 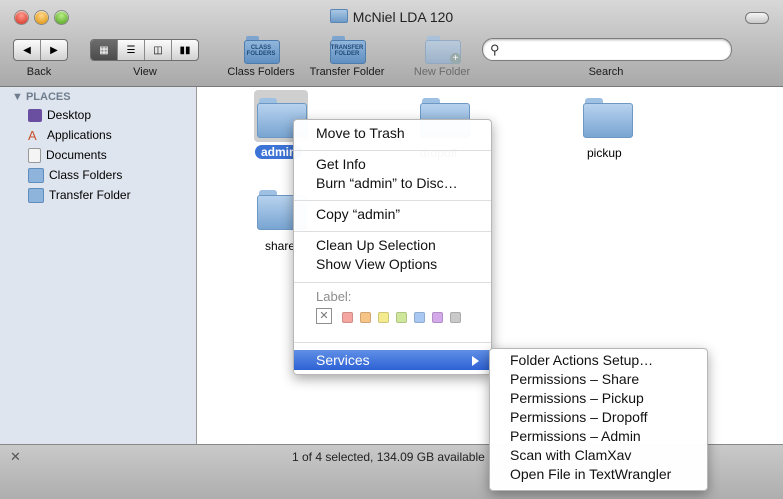 I want to click on label-heading: Label:, so click(x=334, y=296).